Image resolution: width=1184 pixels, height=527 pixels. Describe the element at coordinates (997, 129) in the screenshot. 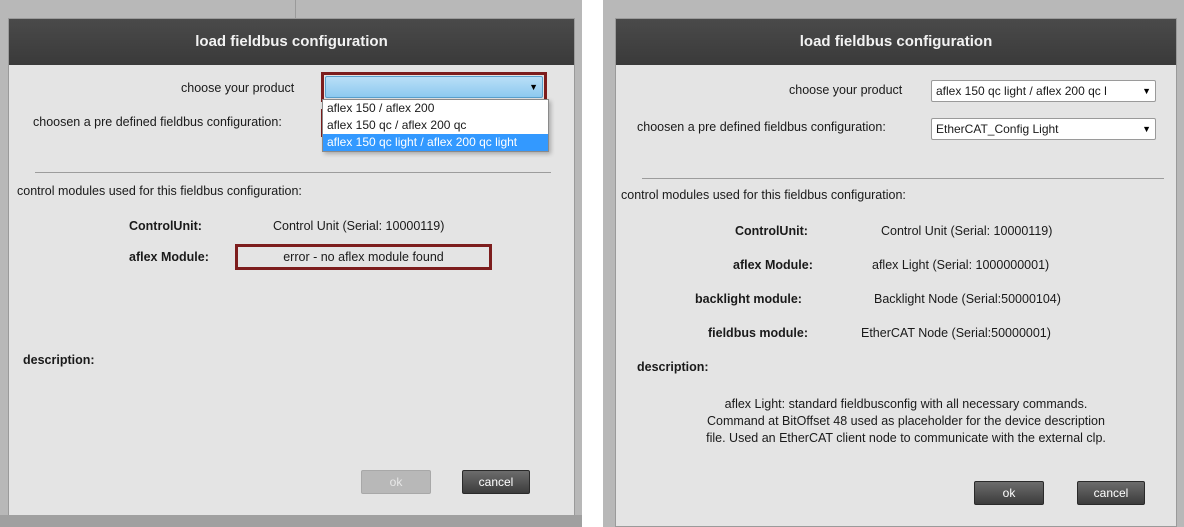

I see `config-select-value: EtherCAT_Config Light` at that location.